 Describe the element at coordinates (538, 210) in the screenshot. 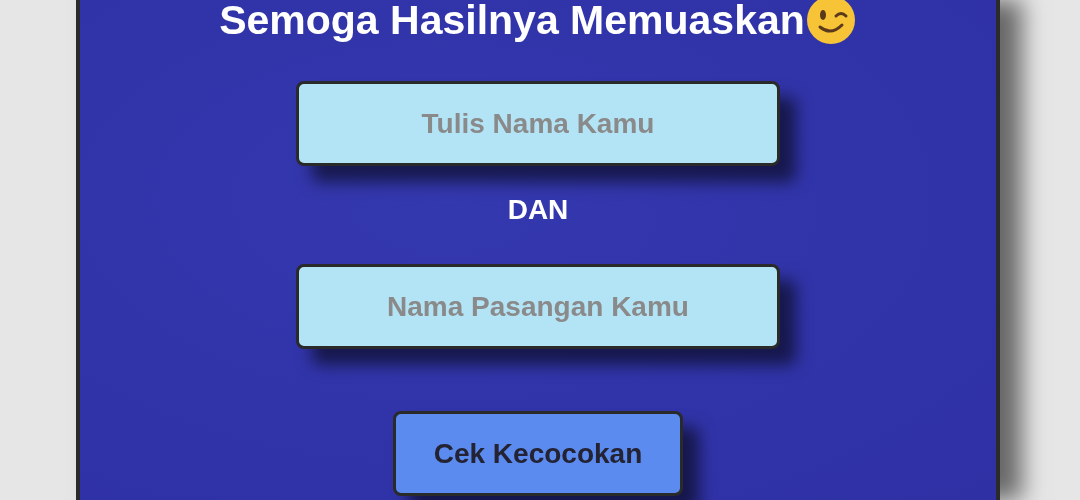

I see `separator-text: DAN` at that location.